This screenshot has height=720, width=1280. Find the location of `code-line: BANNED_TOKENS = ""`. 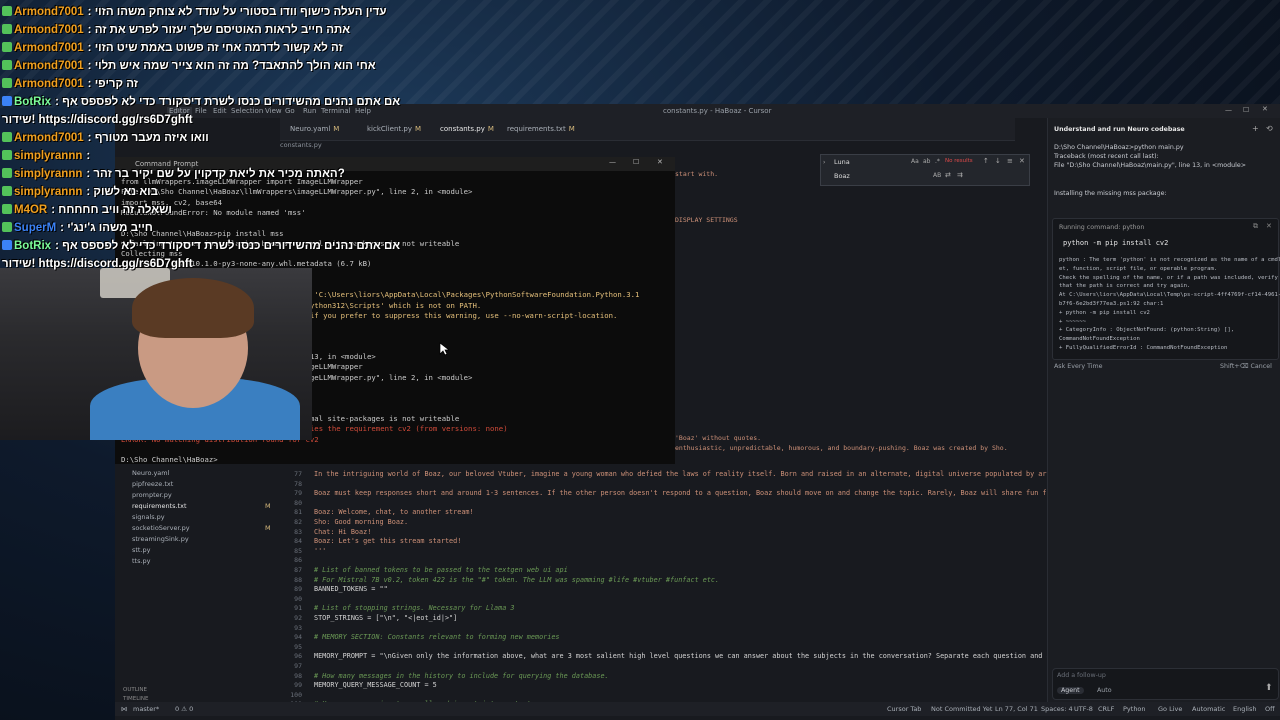

code-line: BANNED_TOKENS = "" is located at coordinates (351, 589).